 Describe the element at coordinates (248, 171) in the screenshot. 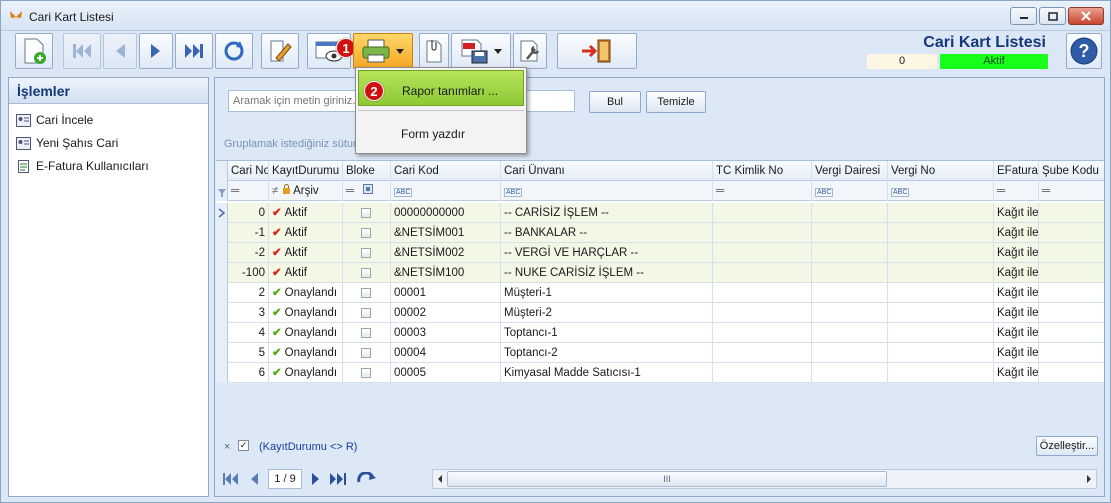

I see `column-header-cari-no: Cari No` at that location.